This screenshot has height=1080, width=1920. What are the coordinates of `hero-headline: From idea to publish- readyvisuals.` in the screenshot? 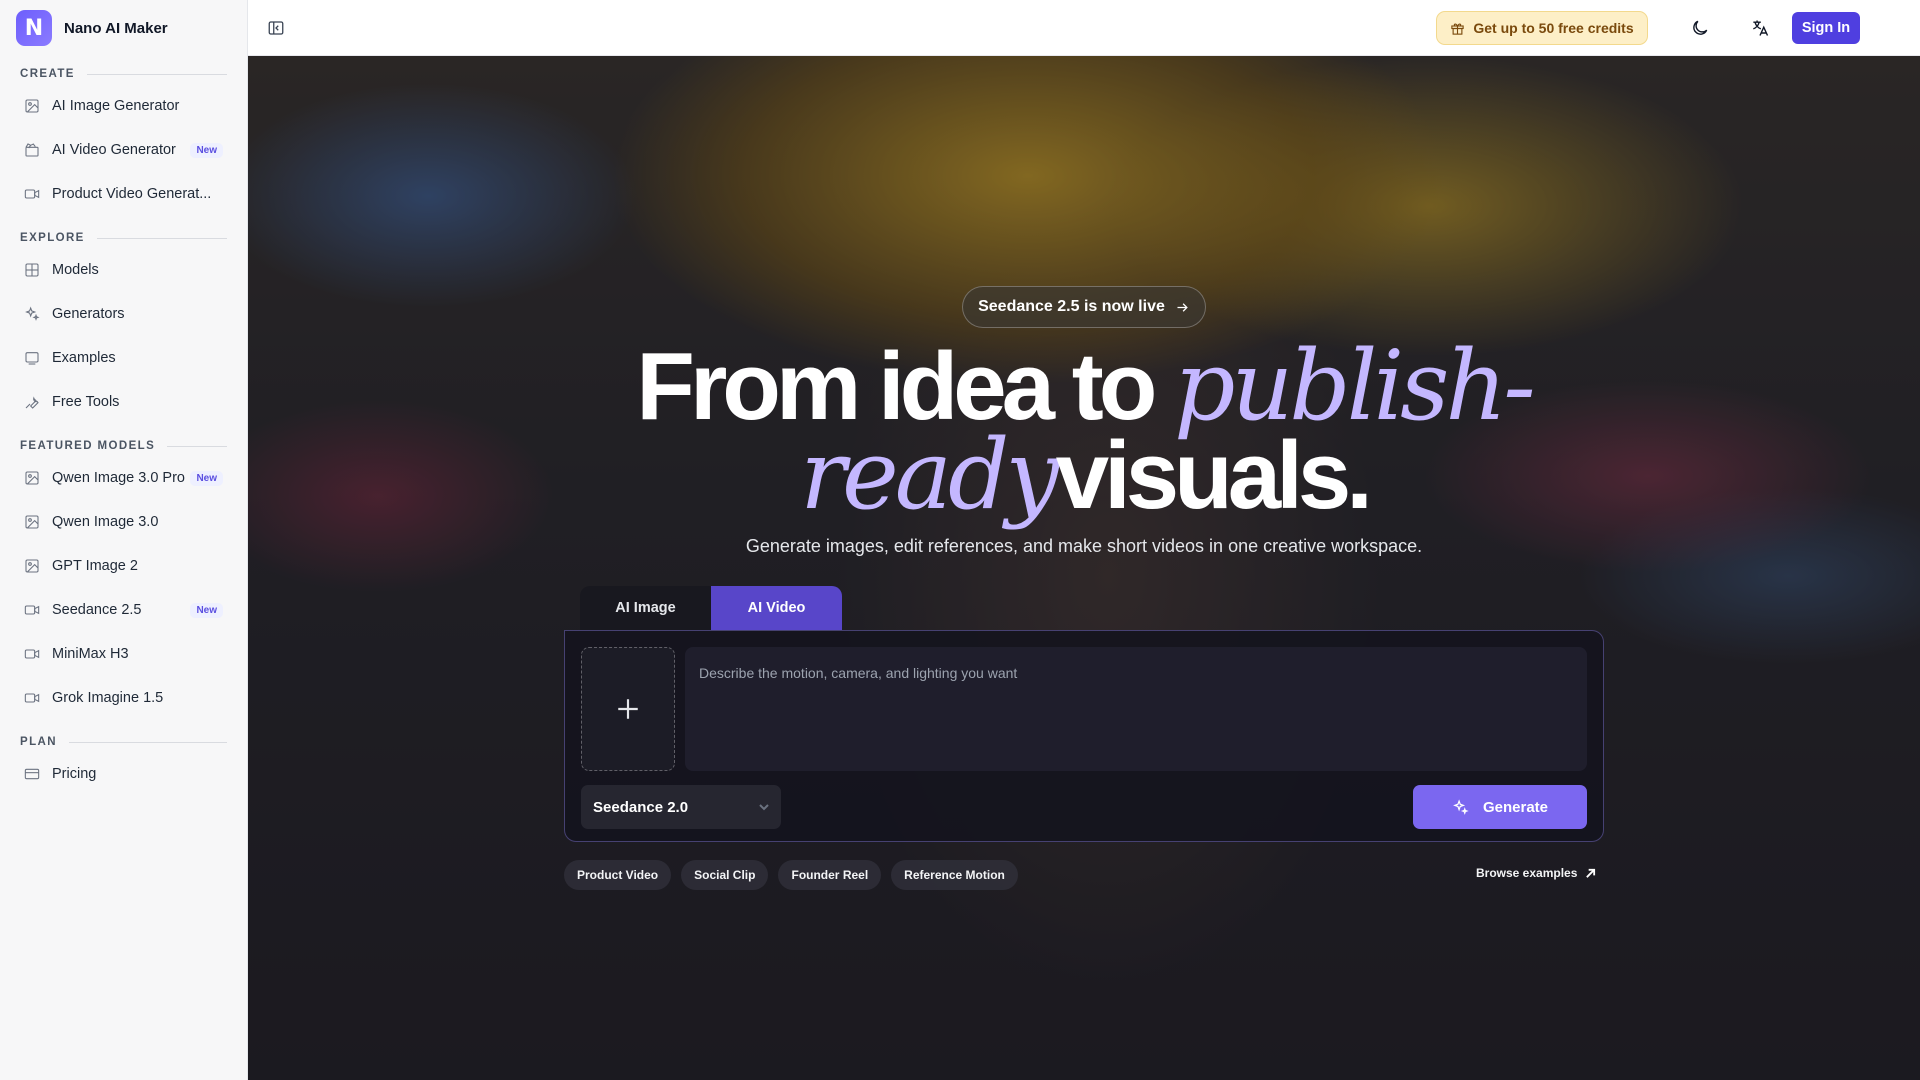 It's located at (1084, 431).